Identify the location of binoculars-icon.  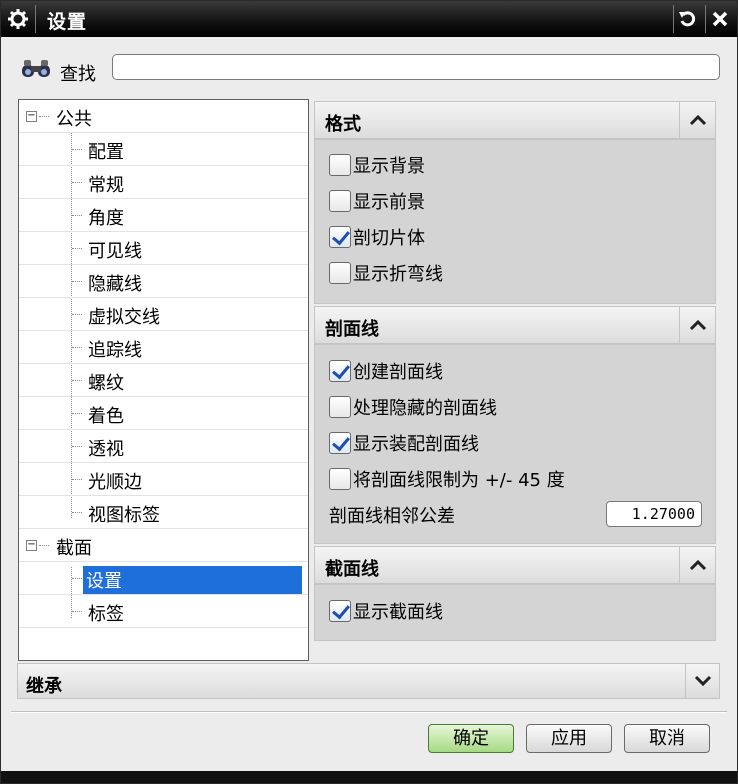
(37, 69).